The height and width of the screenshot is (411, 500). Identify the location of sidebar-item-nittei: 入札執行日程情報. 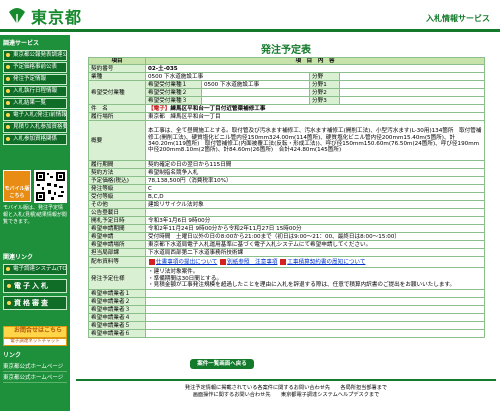
(35, 91).